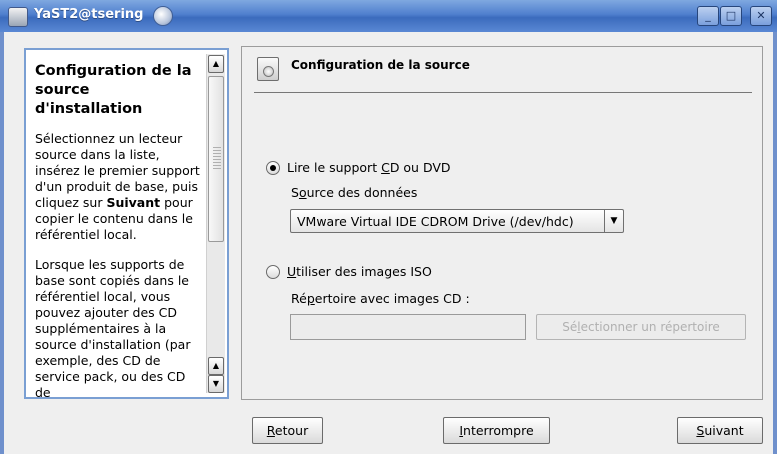  I want to click on close-icon: ✕, so click(761, 15).